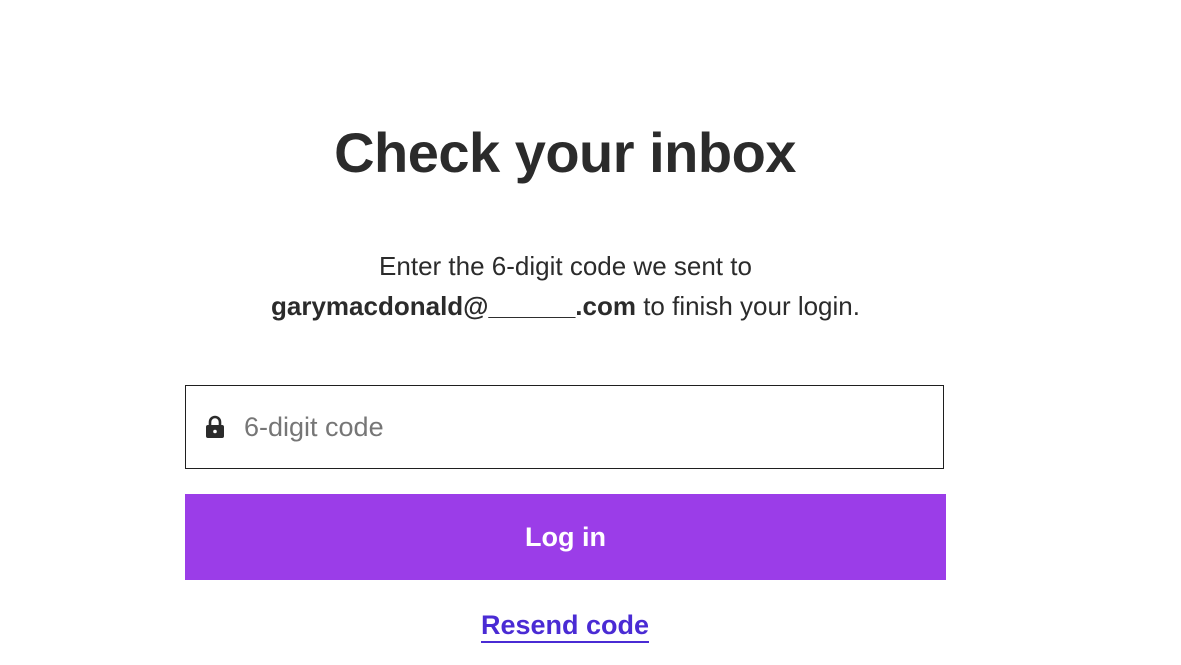 The image size is (1181, 665). I want to click on code-field, so click(564, 427).